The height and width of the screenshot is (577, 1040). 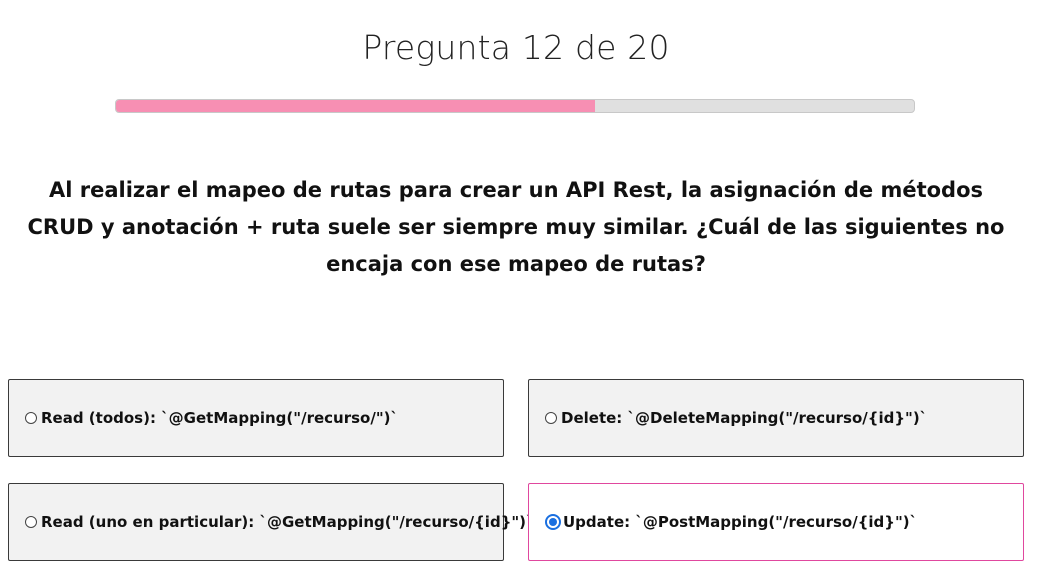 I want to click on option-read-all: Read (todos): `@GetMapping("/recurso/")`, so click(x=256, y=418).